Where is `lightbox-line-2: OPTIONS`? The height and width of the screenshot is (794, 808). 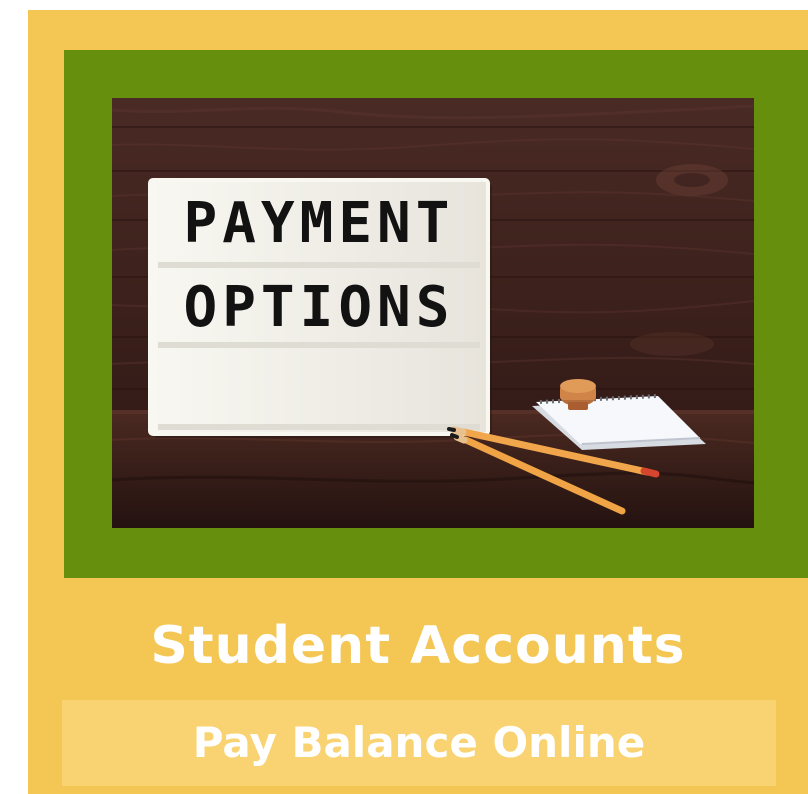 lightbox-line-2: OPTIONS is located at coordinates (318, 307).